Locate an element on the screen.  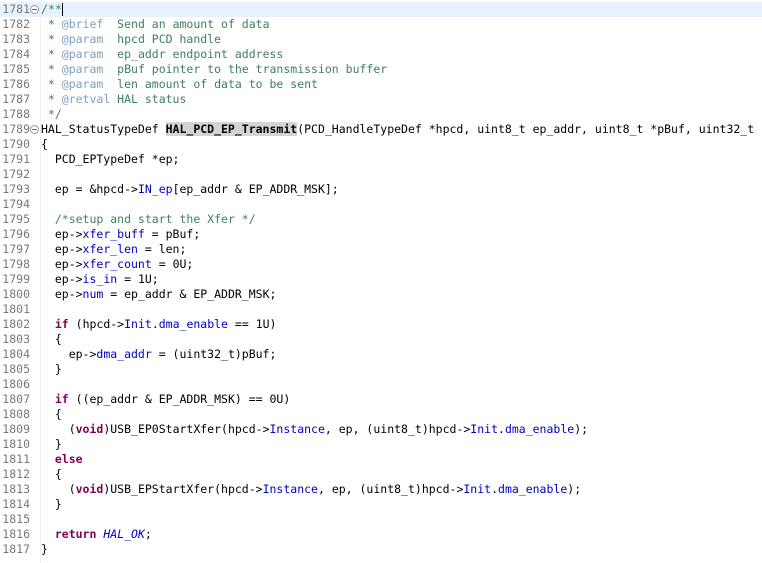
code-line: 1810 } is located at coordinates (381, 444).